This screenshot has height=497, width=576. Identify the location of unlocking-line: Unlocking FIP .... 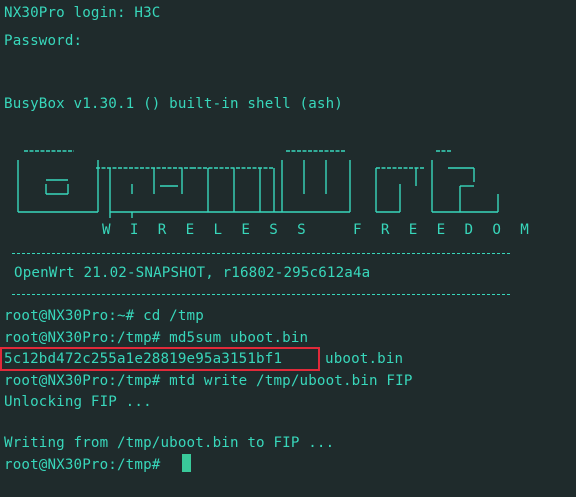
(78, 402).